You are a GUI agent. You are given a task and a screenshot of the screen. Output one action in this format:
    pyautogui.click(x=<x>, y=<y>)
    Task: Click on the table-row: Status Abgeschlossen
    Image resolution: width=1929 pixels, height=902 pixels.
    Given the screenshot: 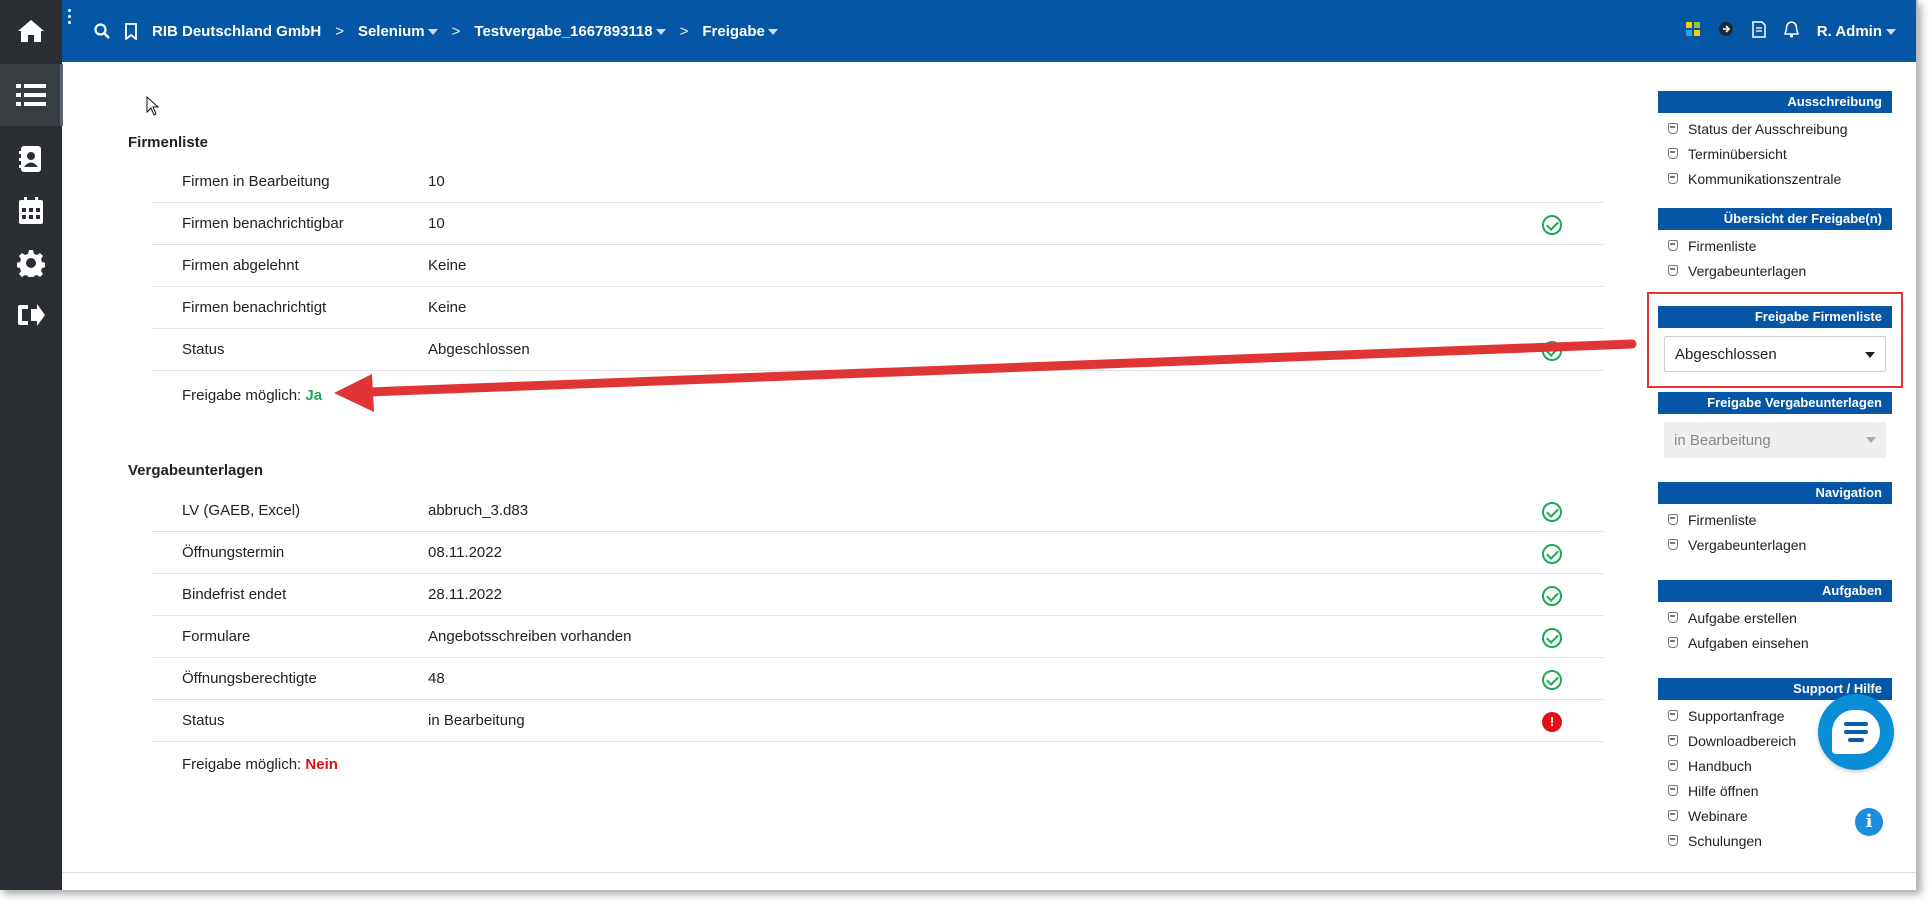 What is the action you would take?
    pyautogui.click(x=878, y=350)
    